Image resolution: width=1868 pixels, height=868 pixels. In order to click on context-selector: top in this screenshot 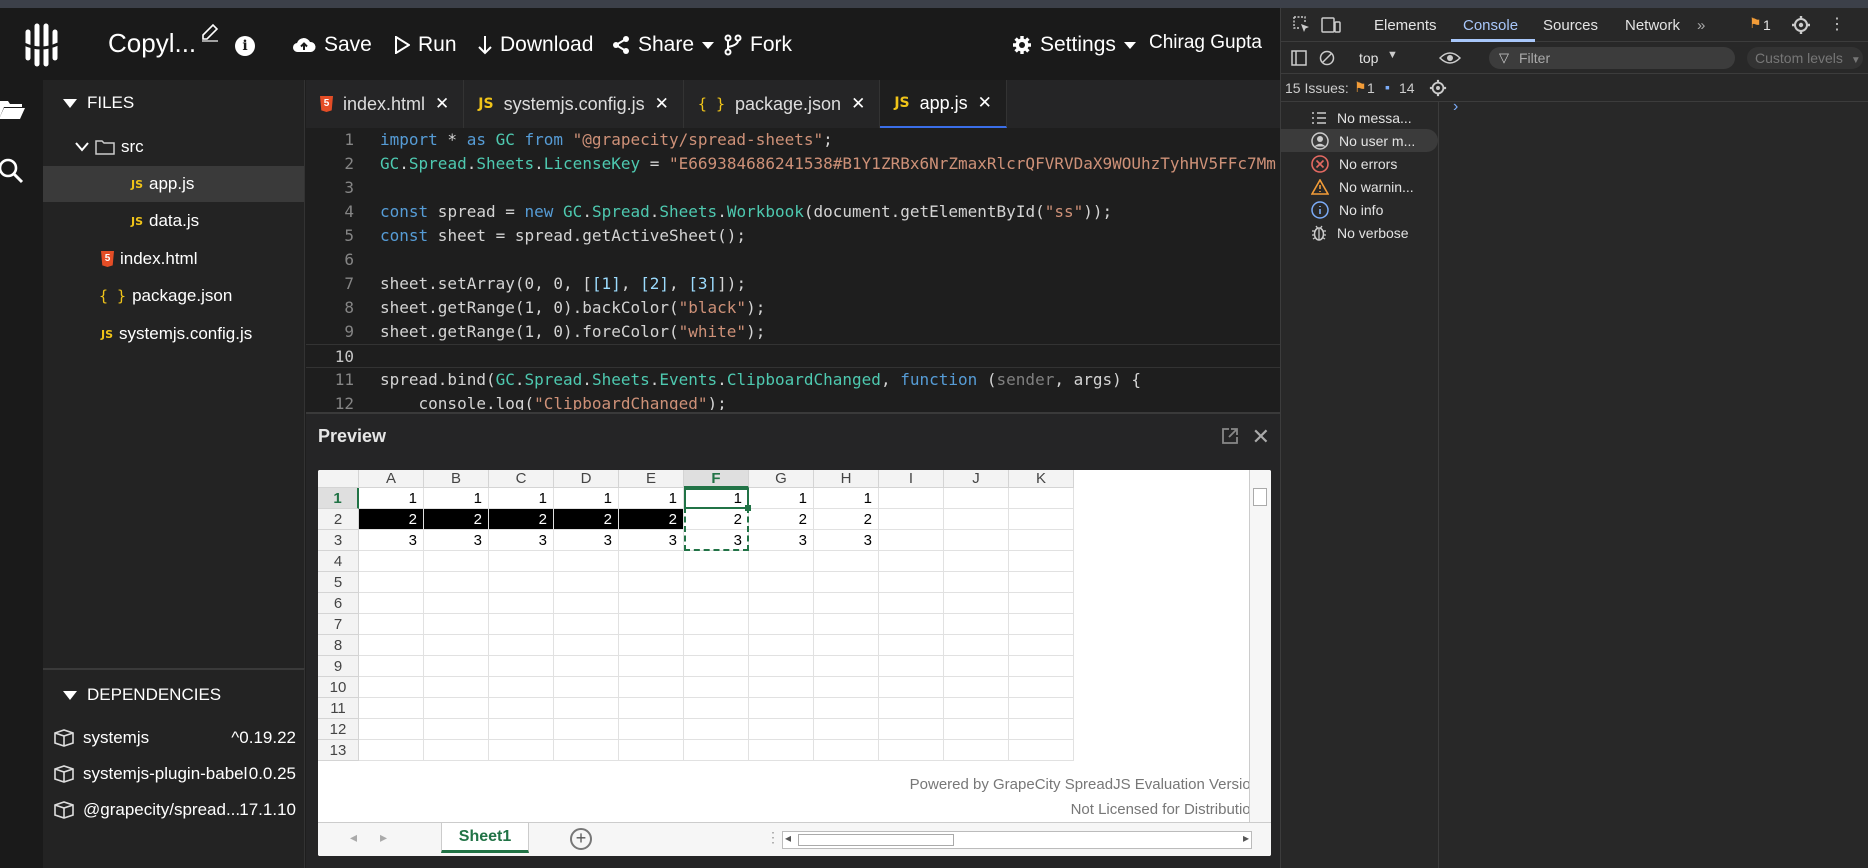, I will do `click(1368, 58)`.